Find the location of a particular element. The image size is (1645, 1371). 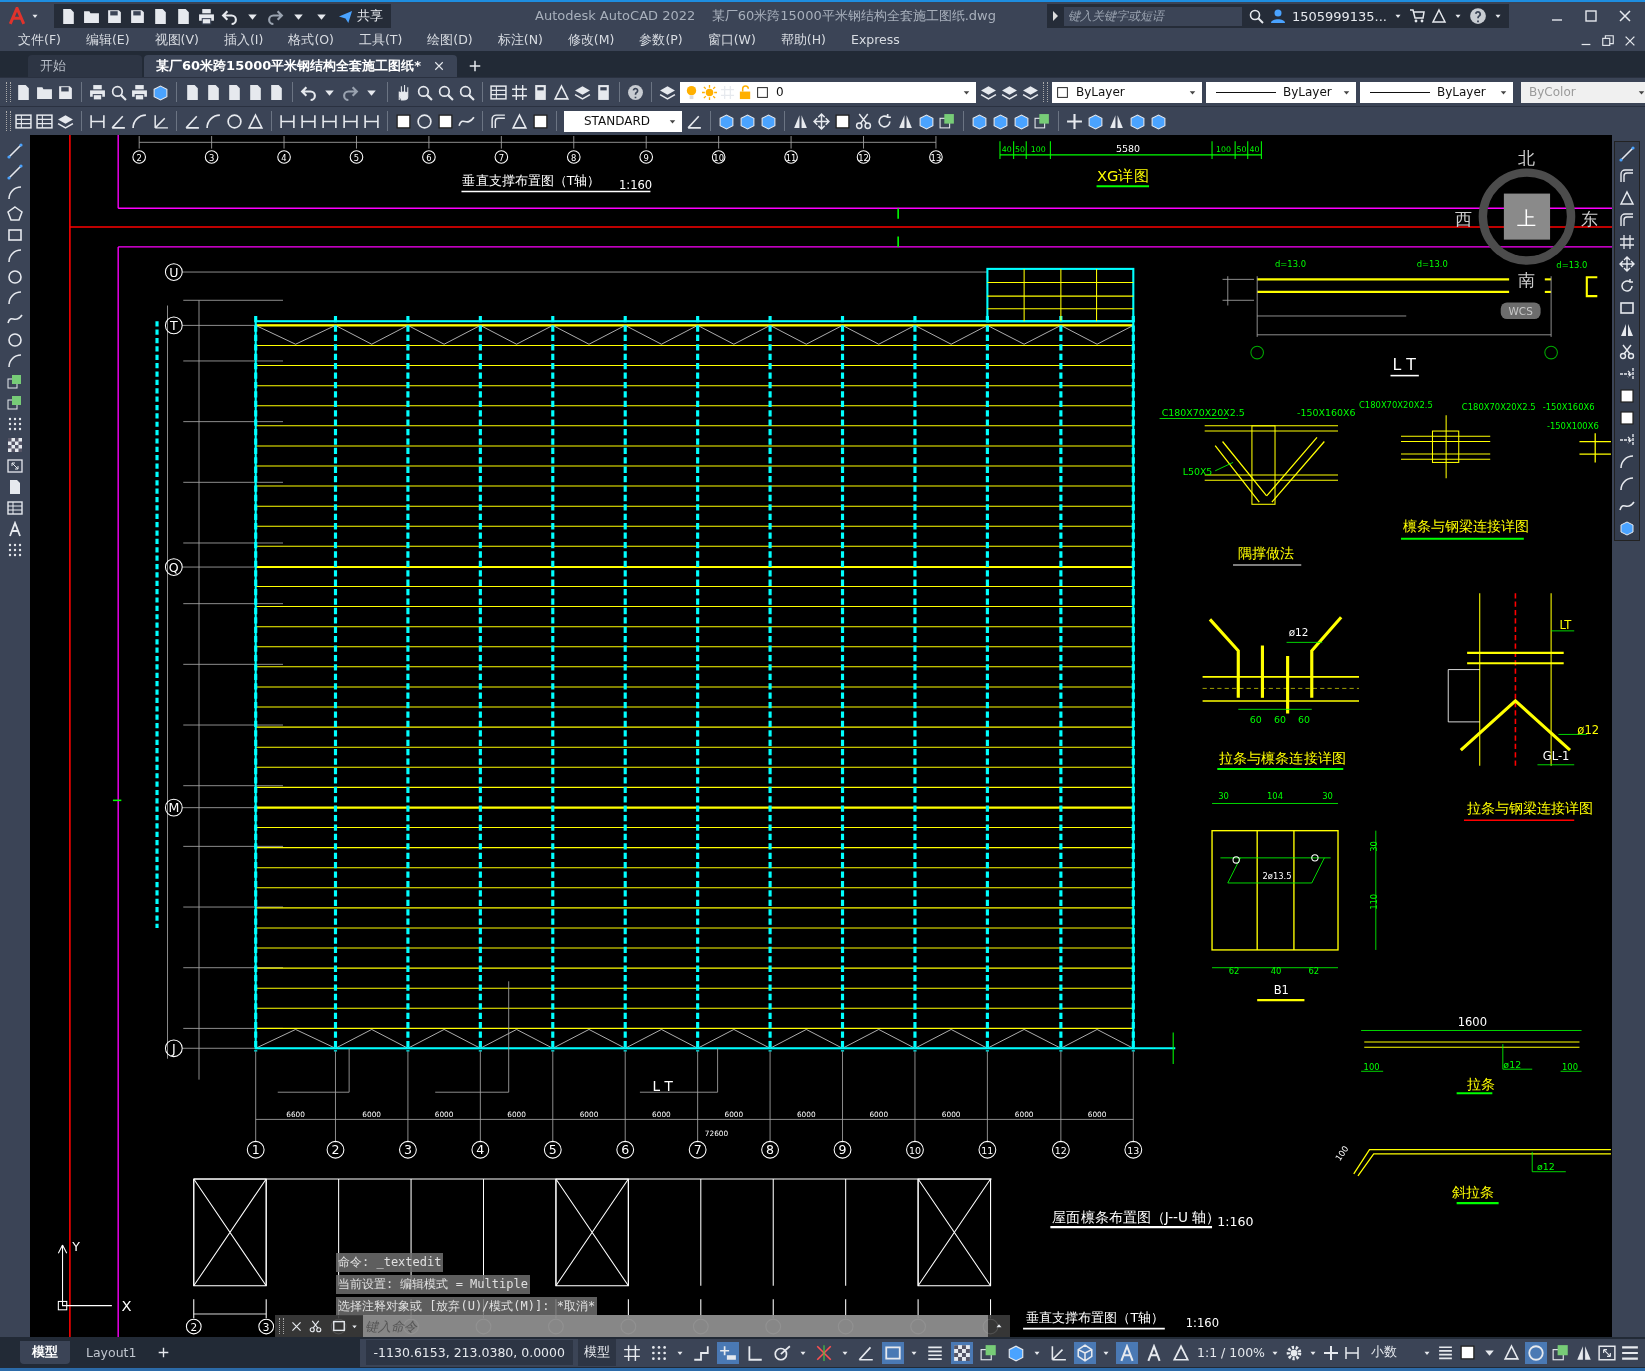

menu-item: 窗口(W) is located at coordinates (731, 40).